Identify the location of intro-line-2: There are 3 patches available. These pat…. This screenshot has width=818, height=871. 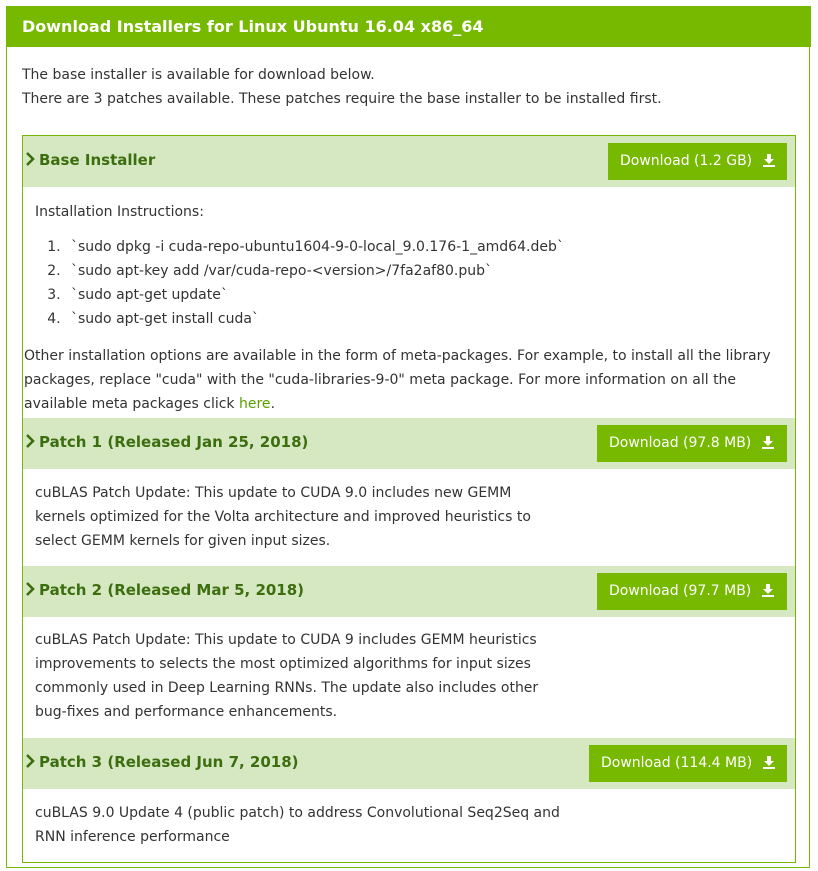
(342, 99).